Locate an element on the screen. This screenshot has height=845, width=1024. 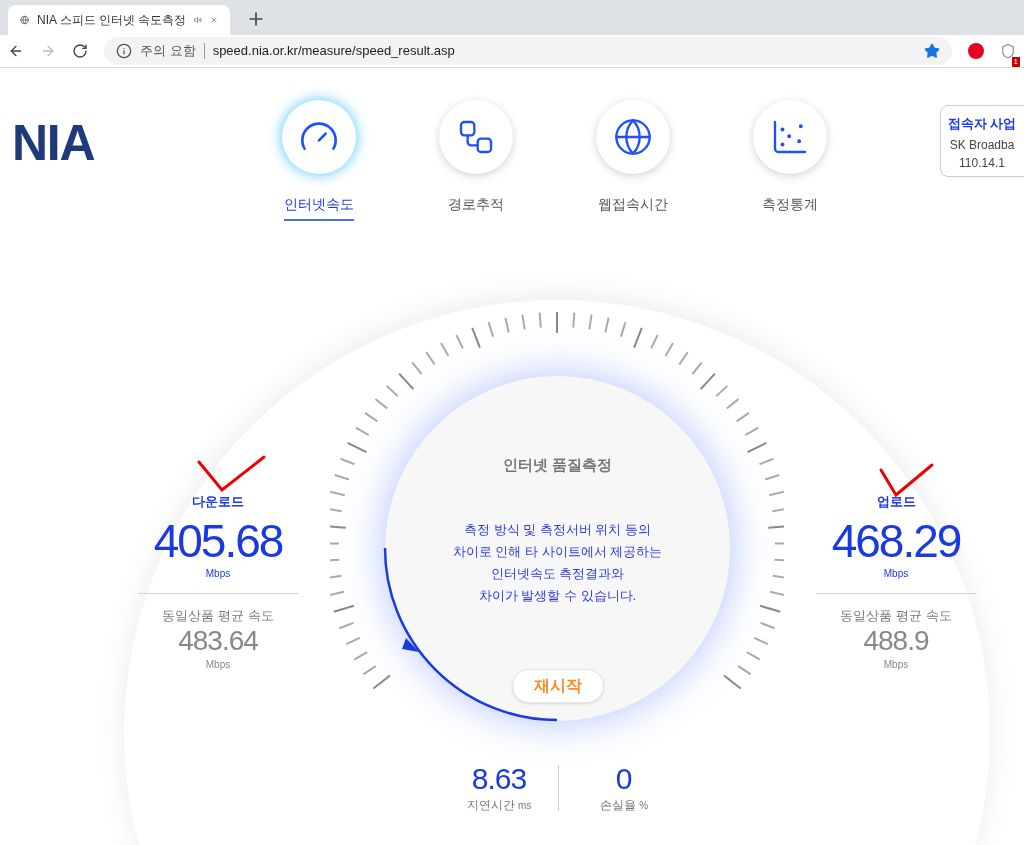
reload-icon is located at coordinates (80, 51).